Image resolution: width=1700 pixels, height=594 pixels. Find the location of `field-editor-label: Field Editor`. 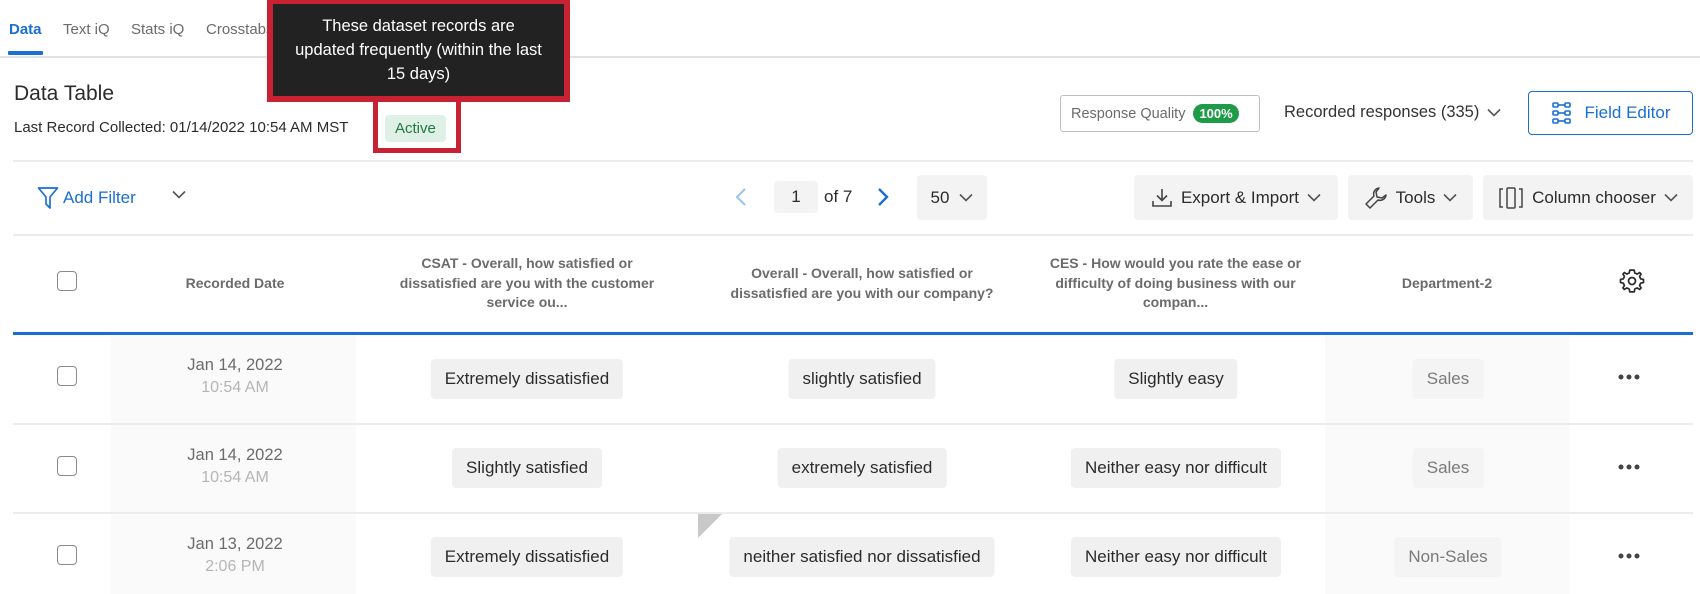

field-editor-label: Field Editor is located at coordinates (1627, 112).